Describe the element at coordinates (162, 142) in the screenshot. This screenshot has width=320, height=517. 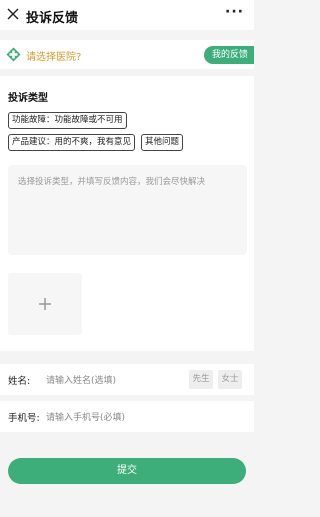
I see `tag-other-issue: 其他问题` at that location.